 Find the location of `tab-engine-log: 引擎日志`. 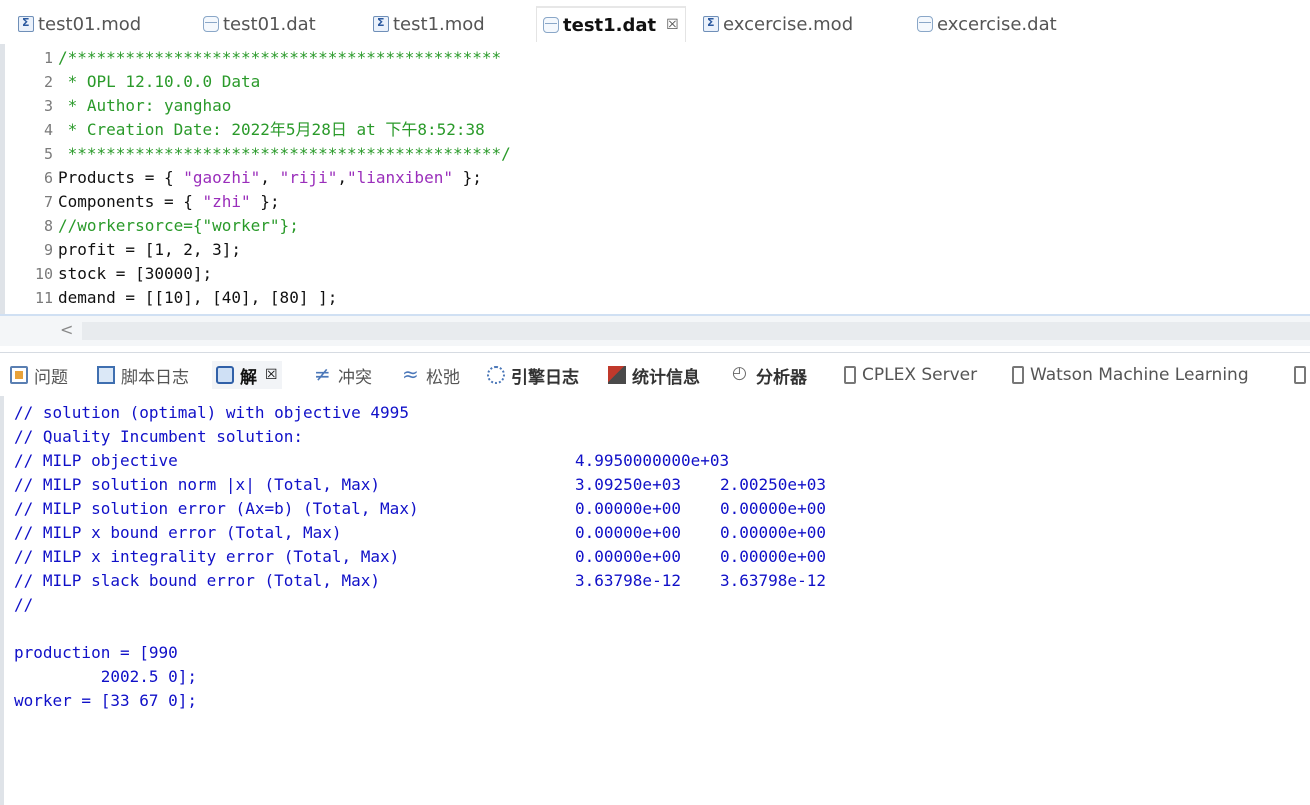

tab-engine-log: 引擎日志 is located at coordinates (533, 375).